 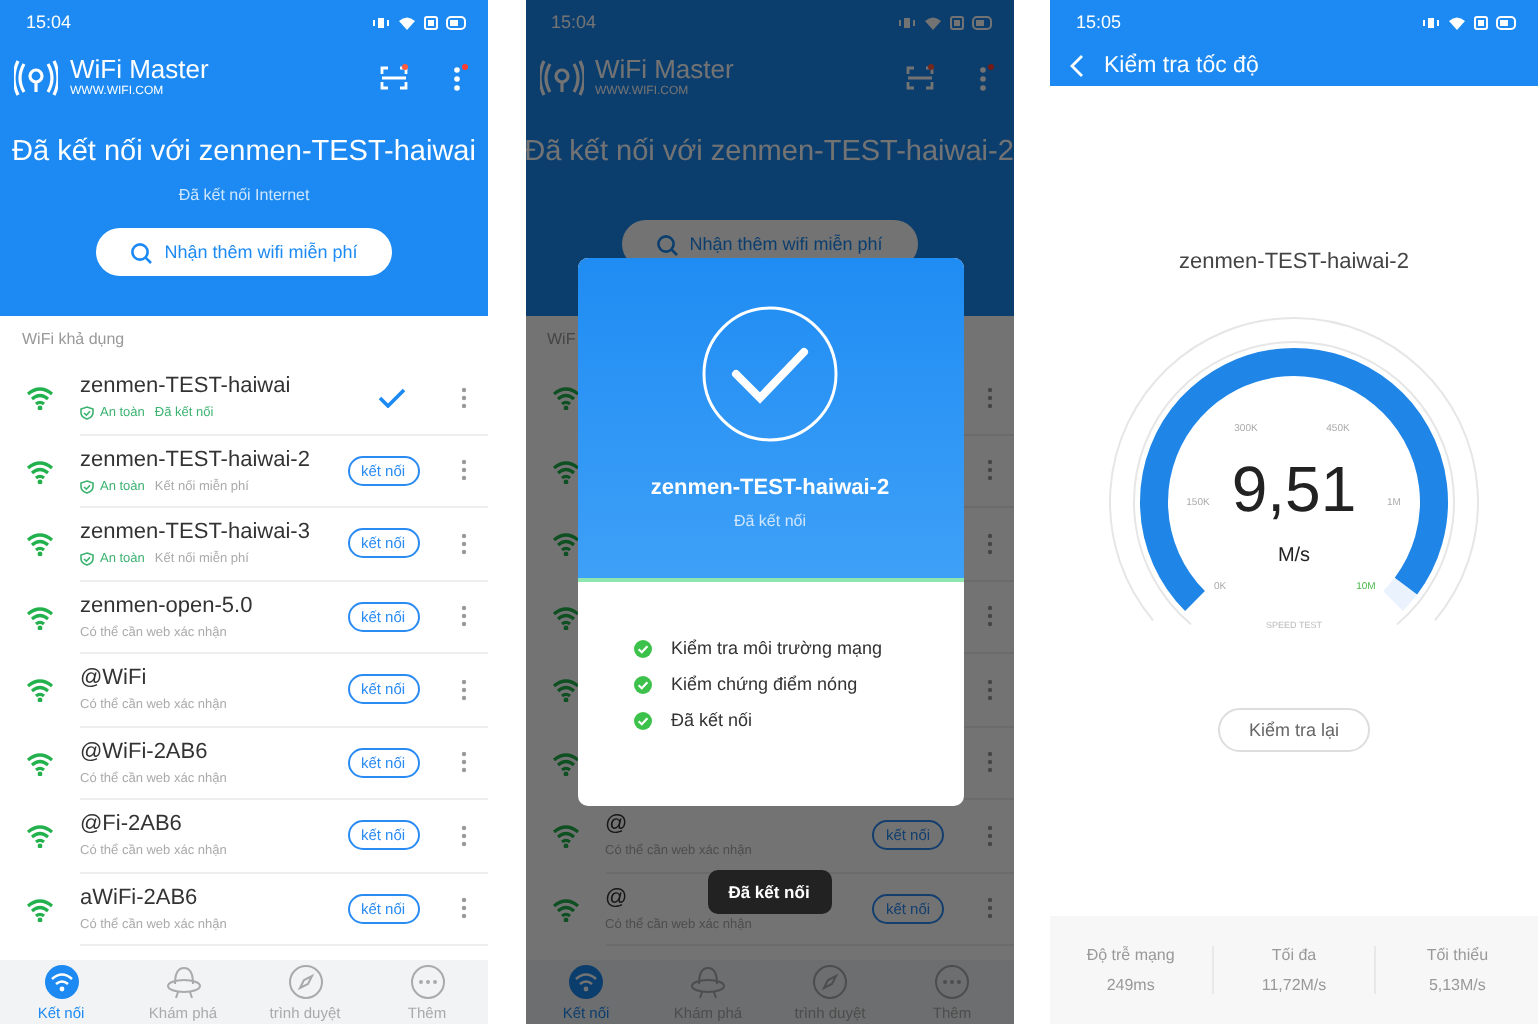 What do you see at coordinates (113, 679) in the screenshot?
I see `network-name: @WiFi` at bounding box center [113, 679].